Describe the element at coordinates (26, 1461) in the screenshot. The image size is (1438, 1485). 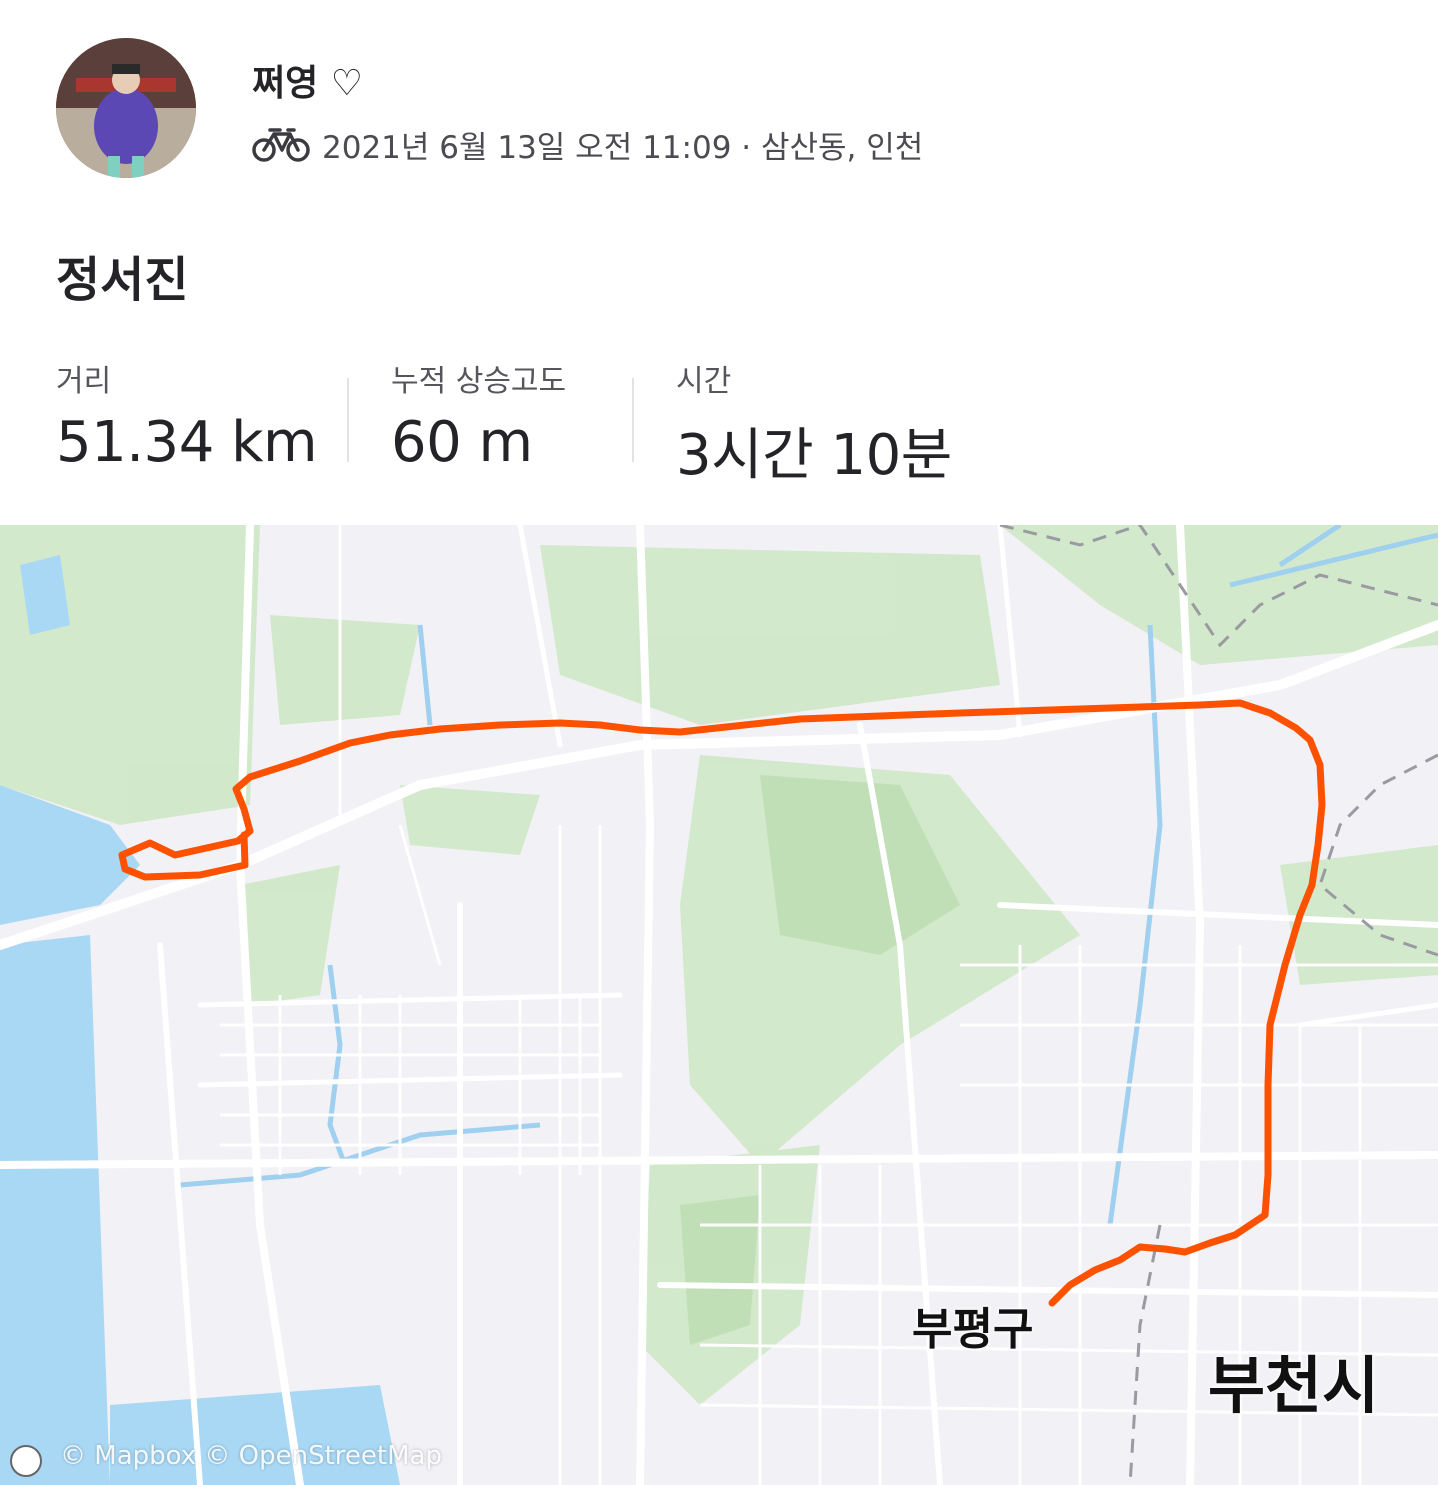
I see `mapbox-logo-icon` at that location.